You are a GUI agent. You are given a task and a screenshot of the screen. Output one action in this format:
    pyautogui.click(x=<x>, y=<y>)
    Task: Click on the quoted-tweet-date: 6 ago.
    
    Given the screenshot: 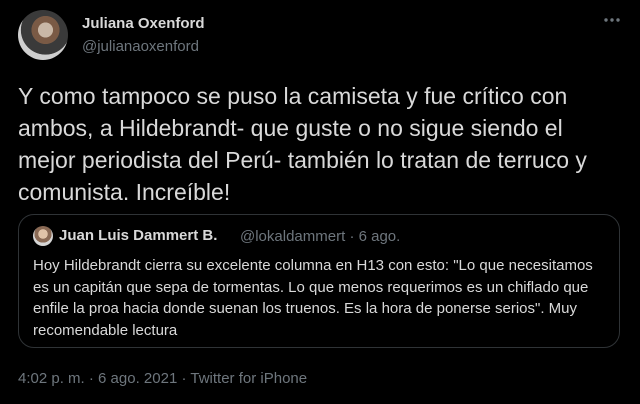 What is the action you would take?
    pyautogui.click(x=379, y=236)
    